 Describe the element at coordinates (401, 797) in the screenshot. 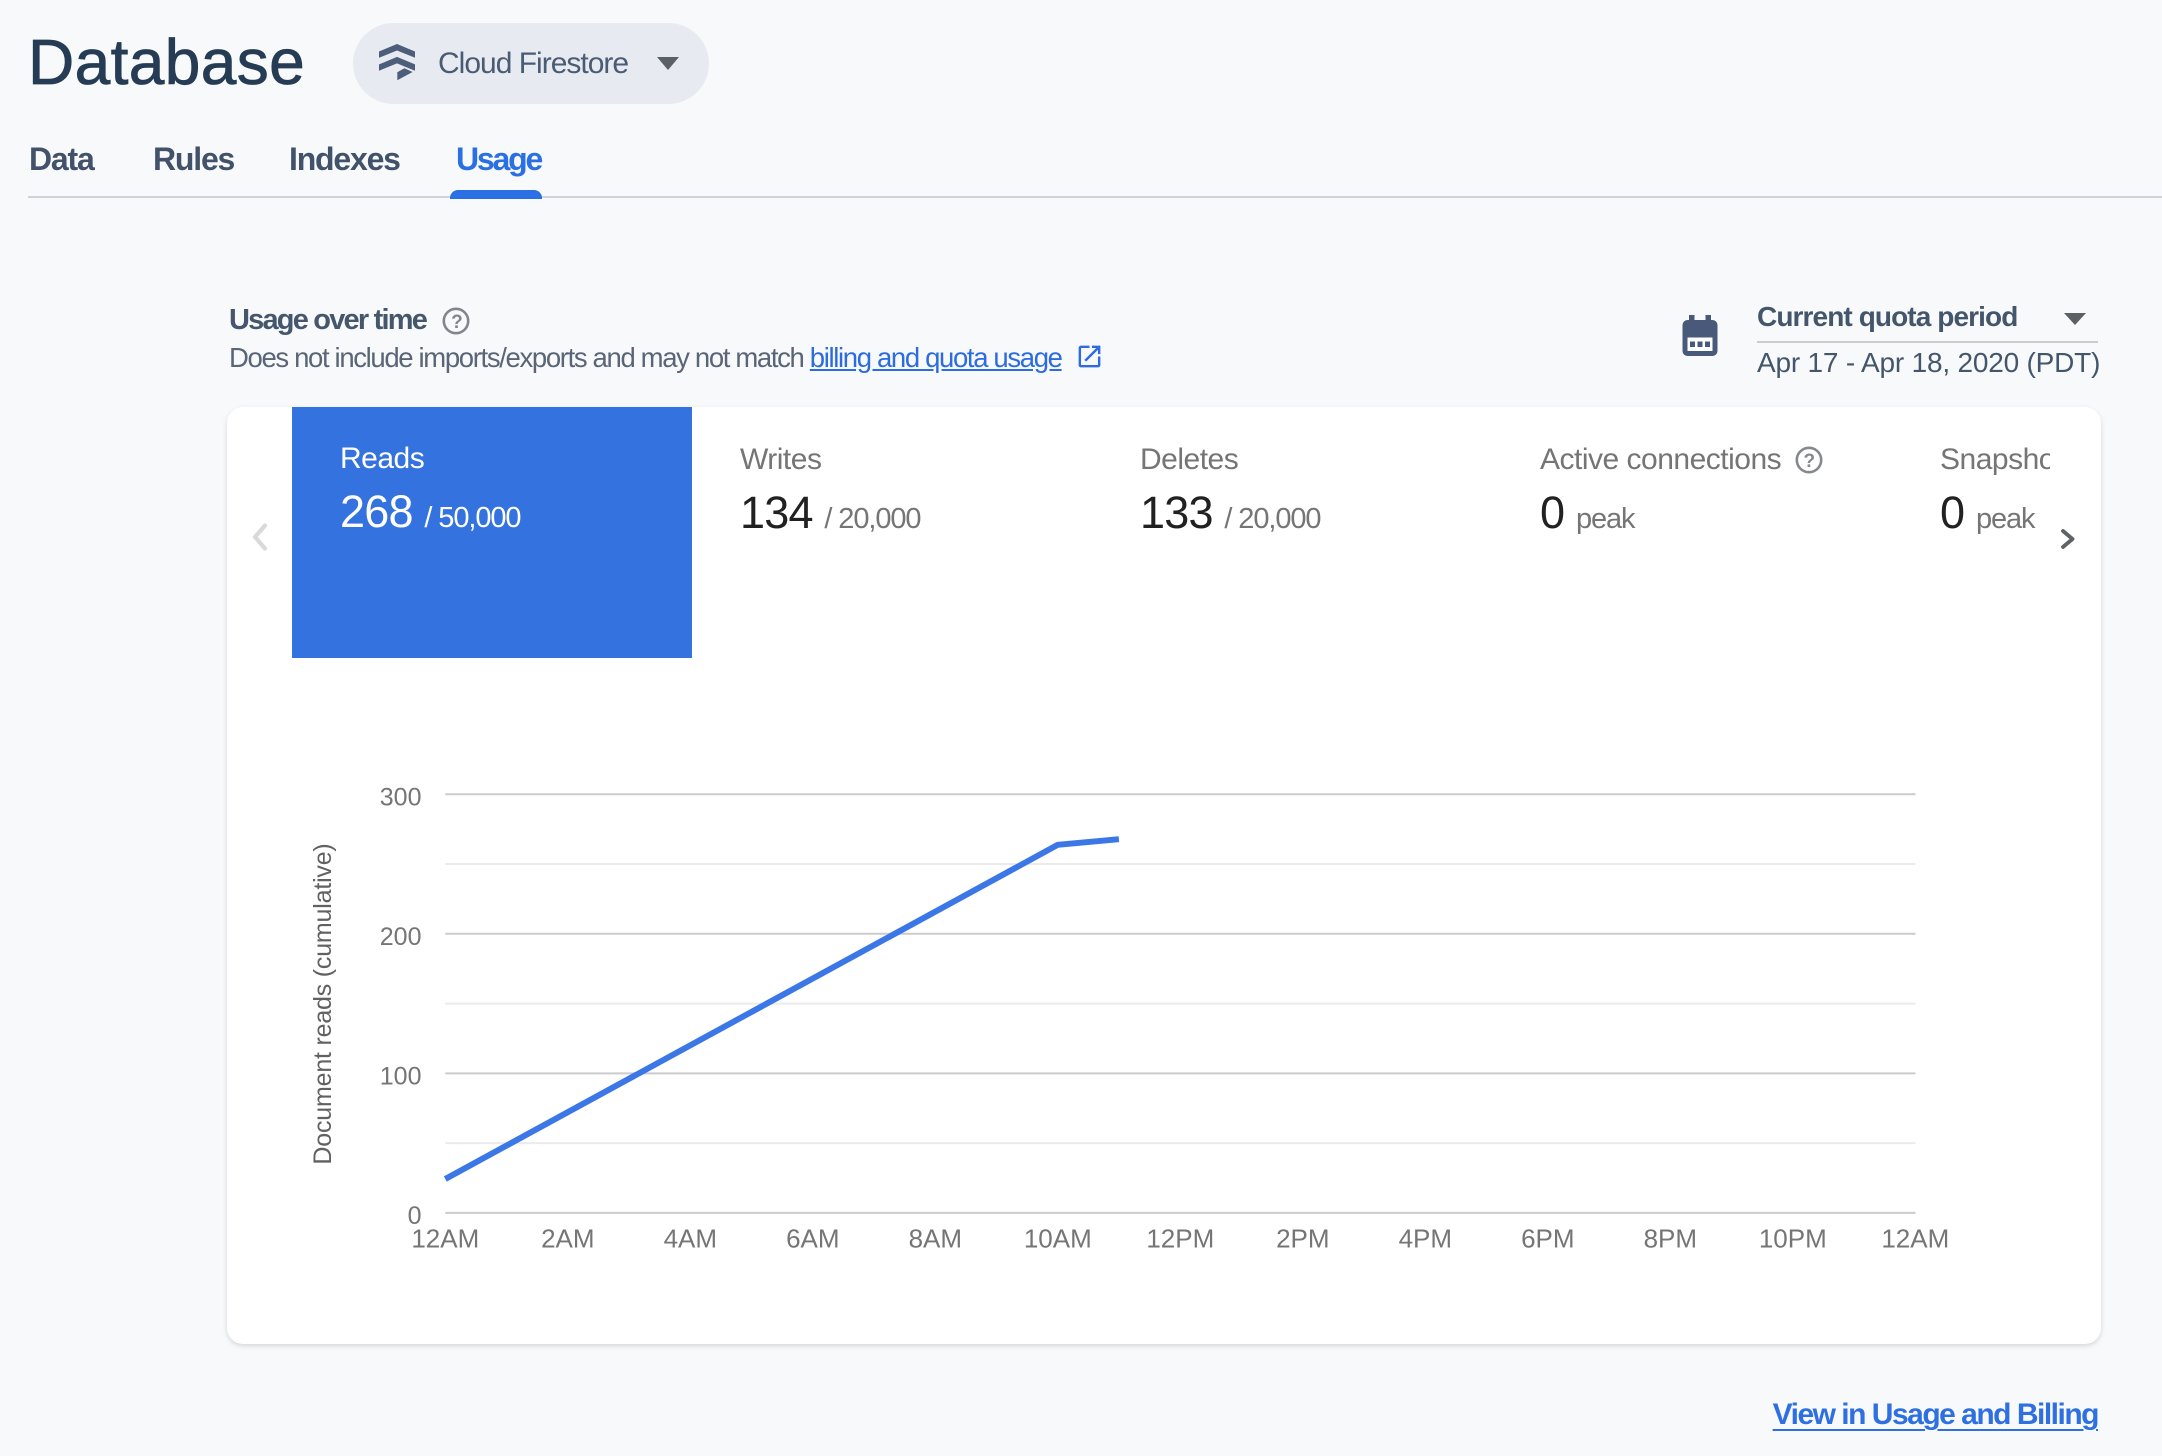

I see `svg-text: 300` at that location.